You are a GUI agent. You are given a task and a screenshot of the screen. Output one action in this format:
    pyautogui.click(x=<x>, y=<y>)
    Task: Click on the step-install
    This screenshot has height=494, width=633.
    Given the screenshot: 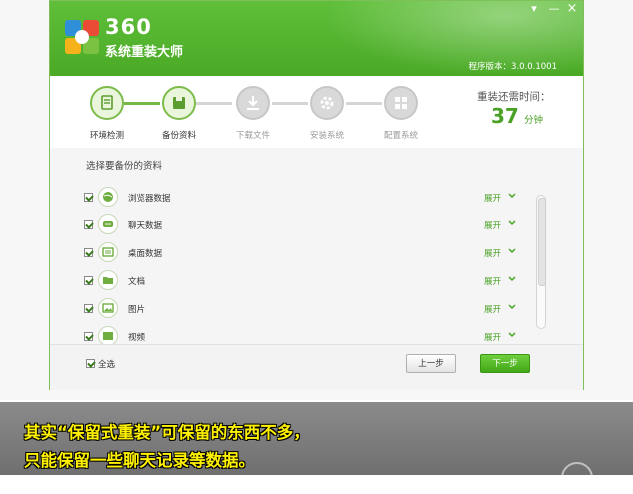 What is the action you would take?
    pyautogui.click(x=327, y=103)
    